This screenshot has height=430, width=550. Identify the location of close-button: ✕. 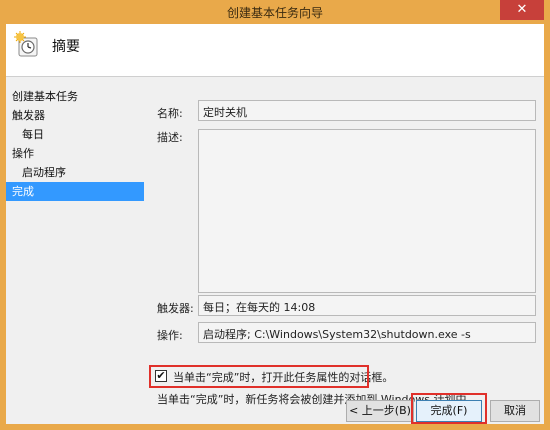
(522, 10).